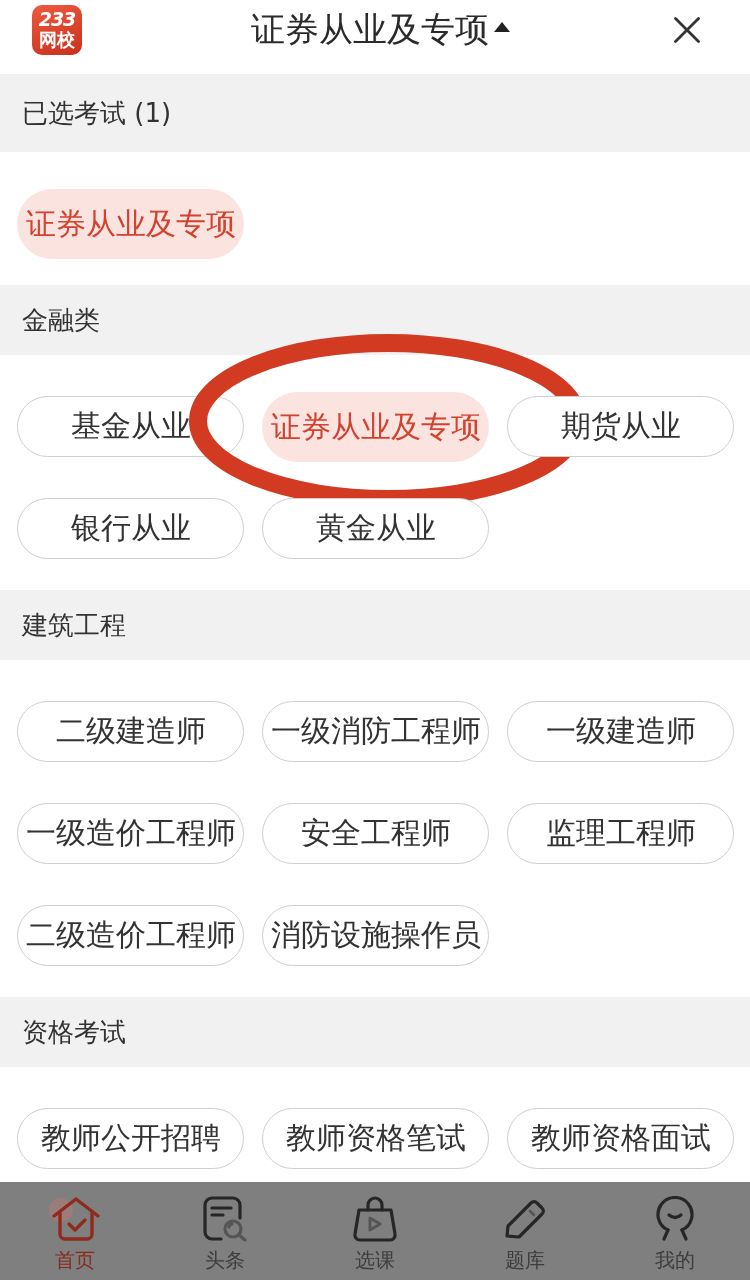  Describe the element at coordinates (620, 426) in the screenshot. I see `exam-chip: 期货从业` at that location.